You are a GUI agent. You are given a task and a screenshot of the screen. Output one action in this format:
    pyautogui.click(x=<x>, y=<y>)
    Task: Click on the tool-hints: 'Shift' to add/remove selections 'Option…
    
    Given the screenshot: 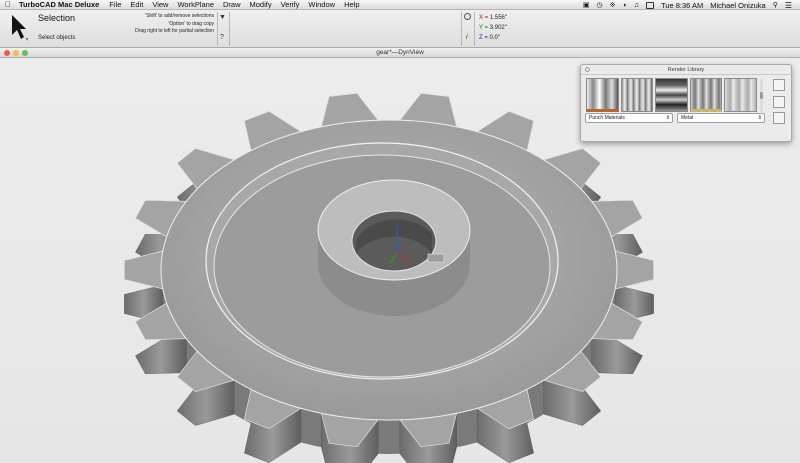 What is the action you would take?
    pyautogui.click(x=174, y=24)
    